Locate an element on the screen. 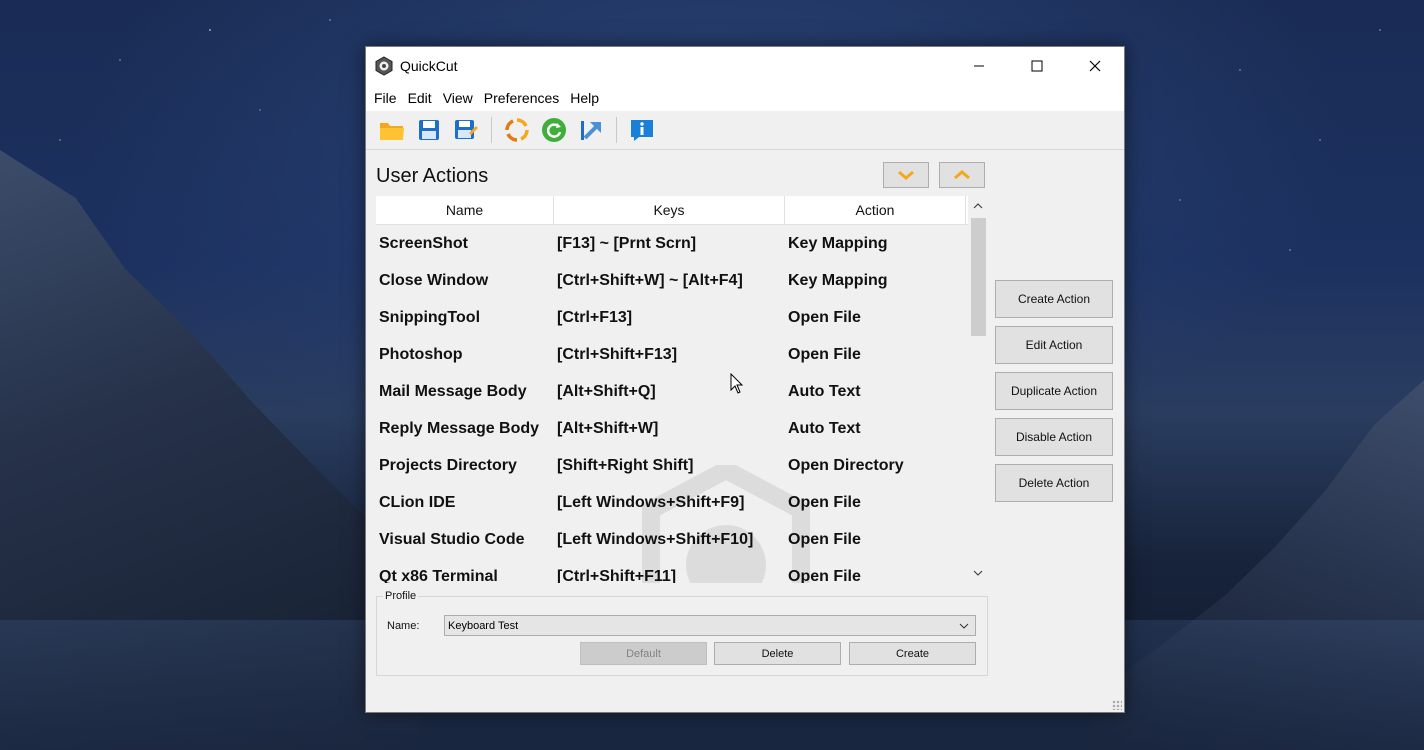 The image size is (1424, 750). column-header-action: Action is located at coordinates (875, 210).